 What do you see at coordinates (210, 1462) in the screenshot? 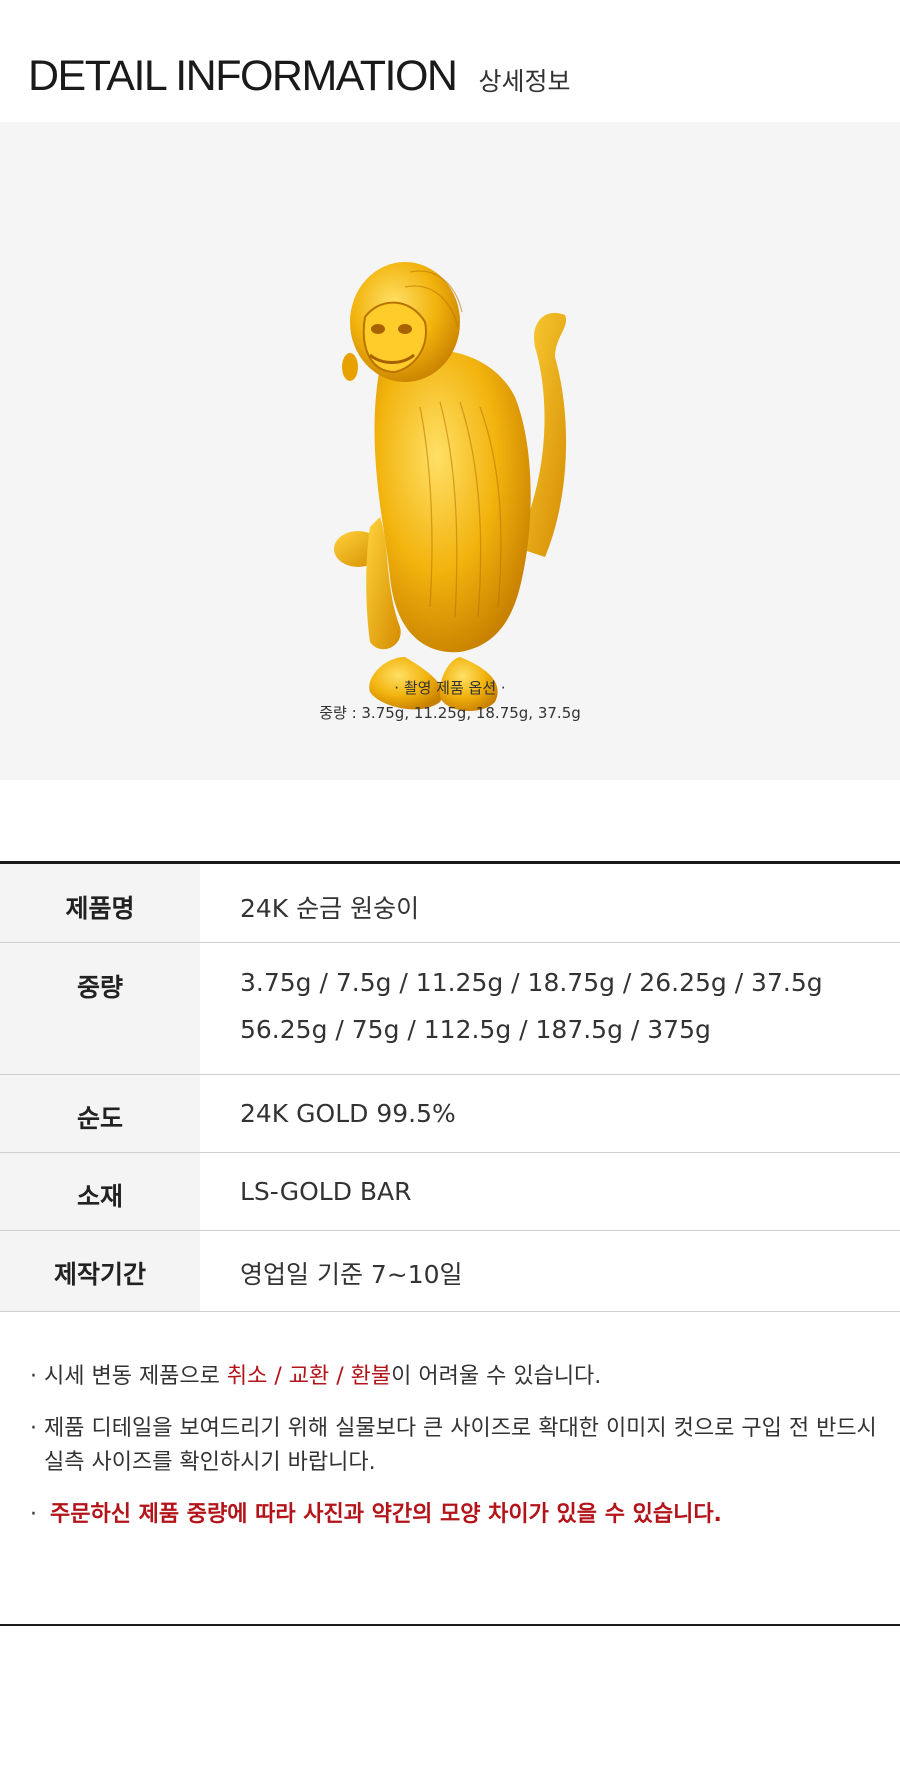
I see `notice-text-line: 실측 사이즈를 확인하시기 바랍니다.` at bounding box center [210, 1462].